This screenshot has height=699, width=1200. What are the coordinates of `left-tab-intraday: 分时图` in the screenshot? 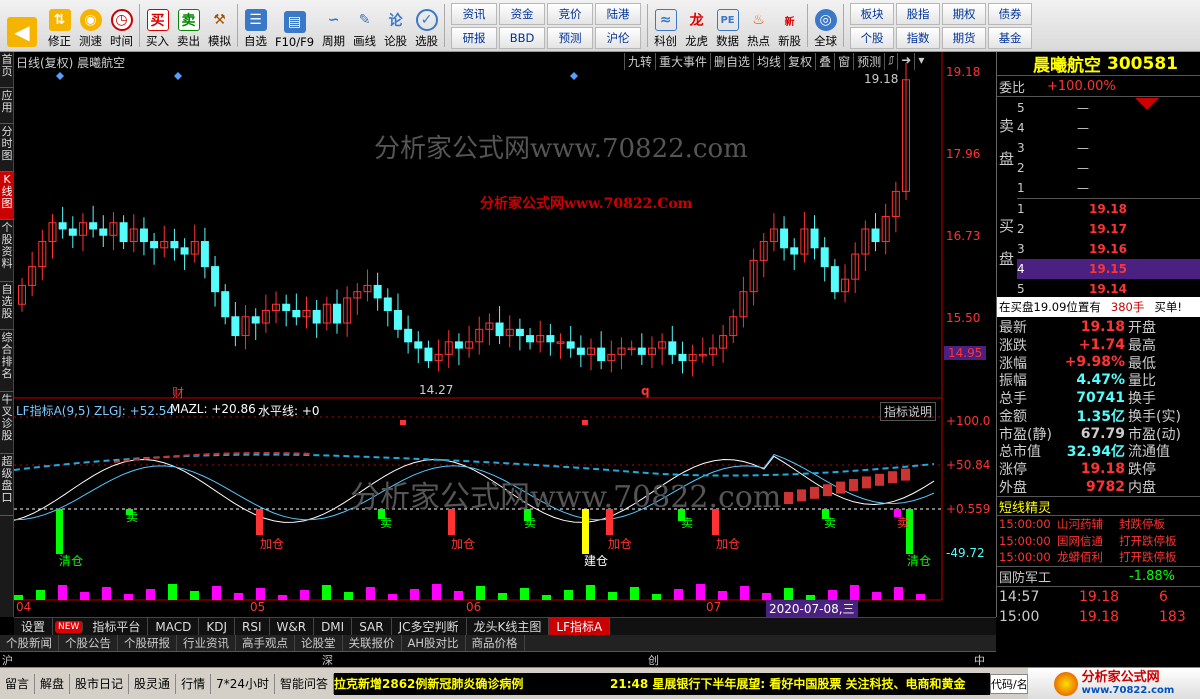 It's located at (7, 148).